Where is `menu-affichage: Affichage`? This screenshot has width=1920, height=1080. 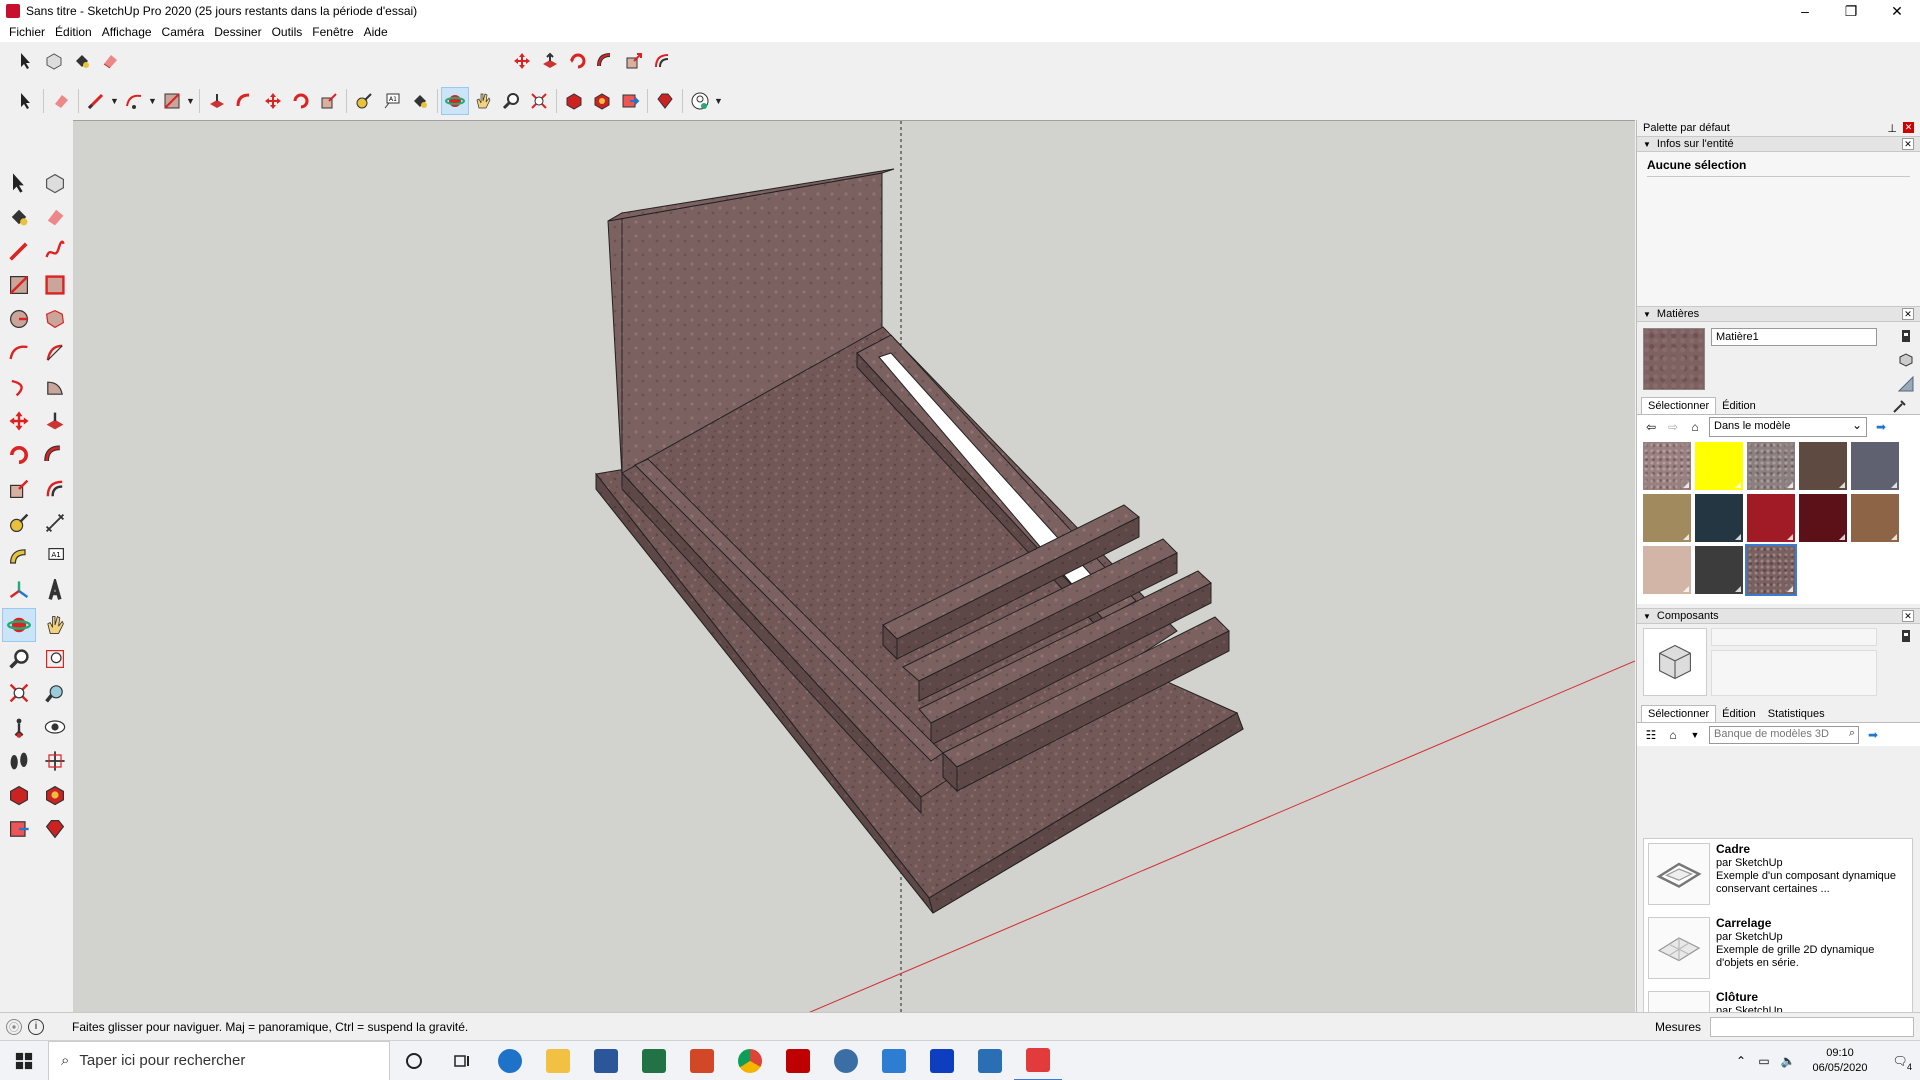 menu-affichage: Affichage is located at coordinates (127, 32).